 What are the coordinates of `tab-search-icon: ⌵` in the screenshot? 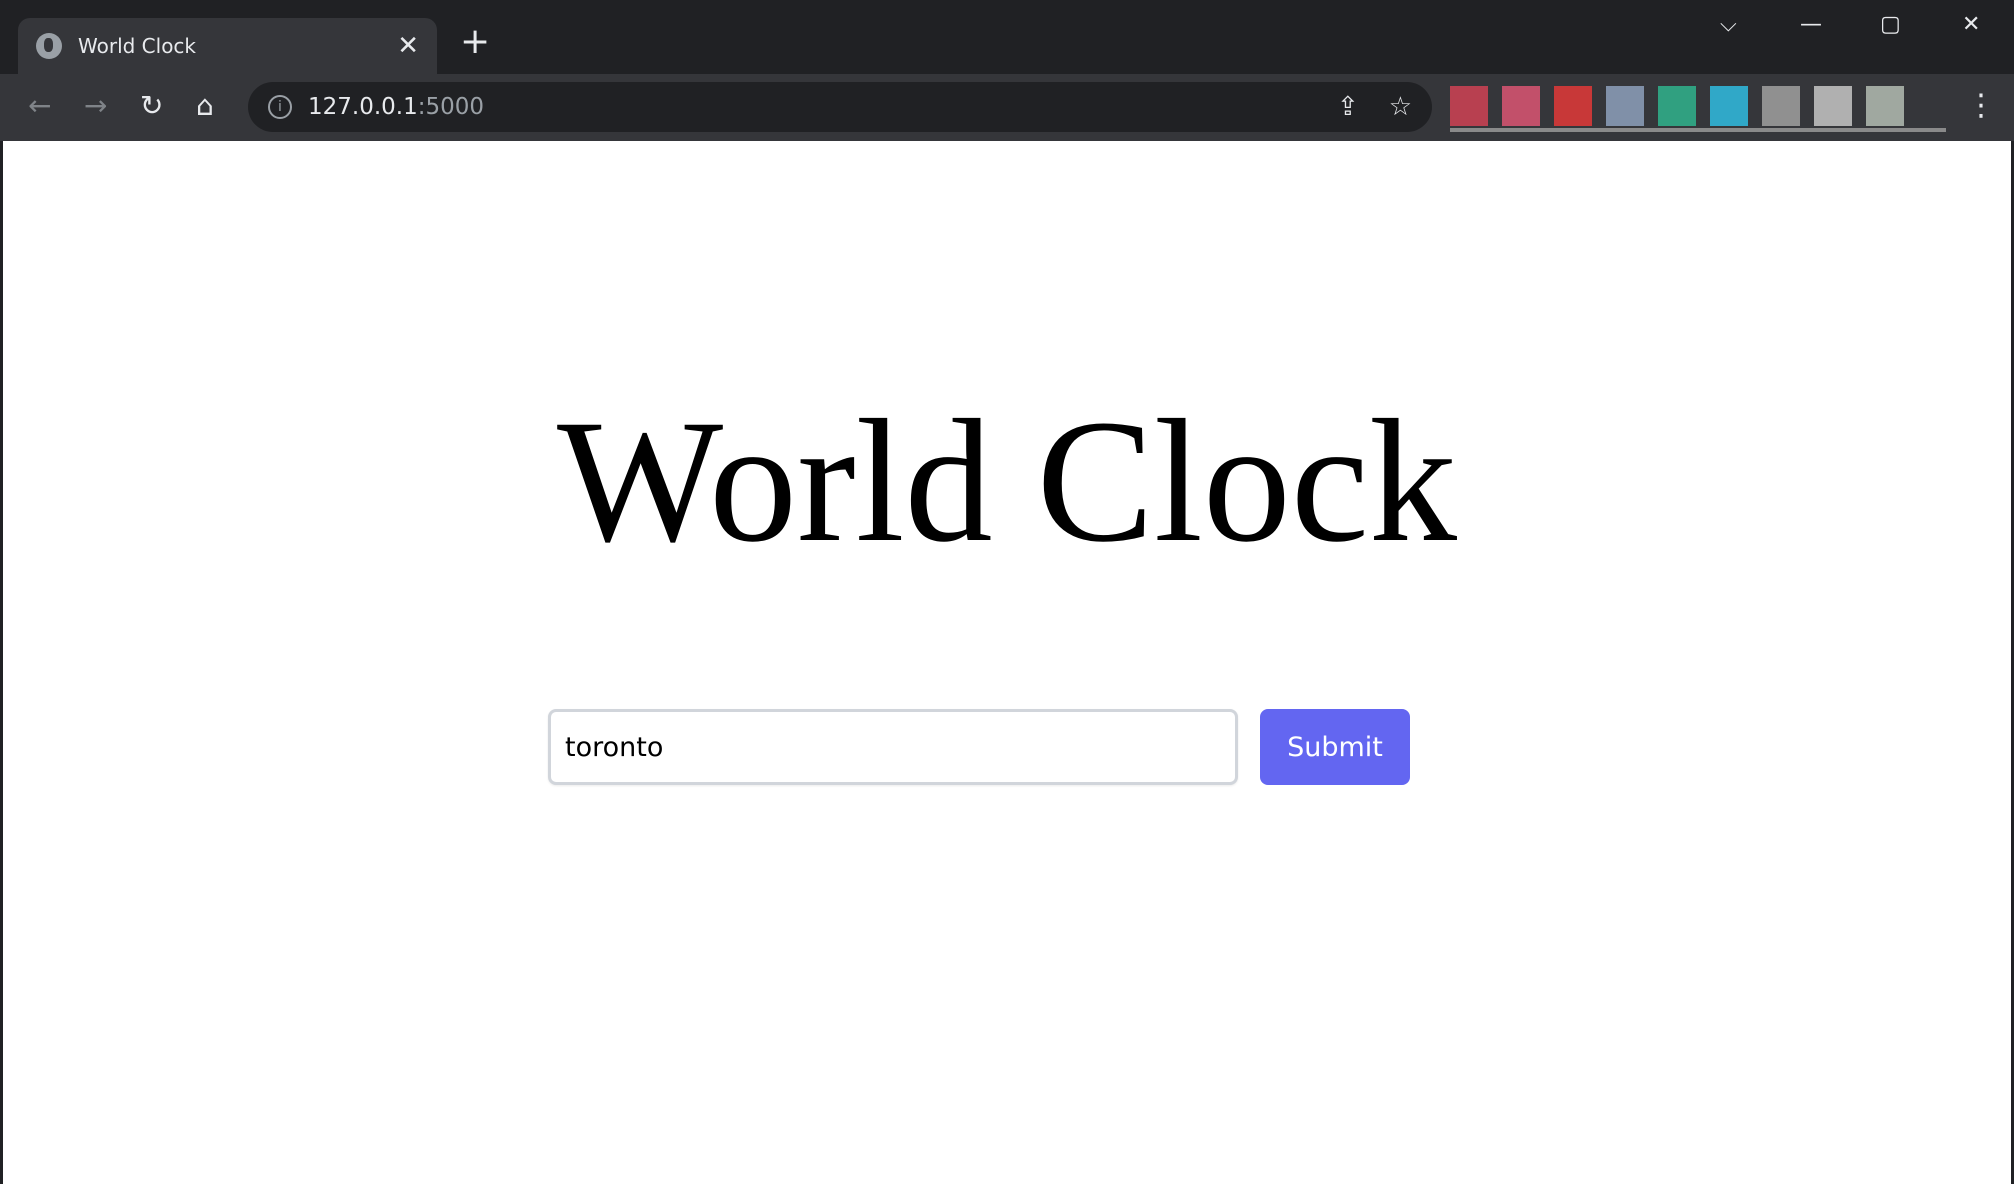 It's located at (1728, 24).